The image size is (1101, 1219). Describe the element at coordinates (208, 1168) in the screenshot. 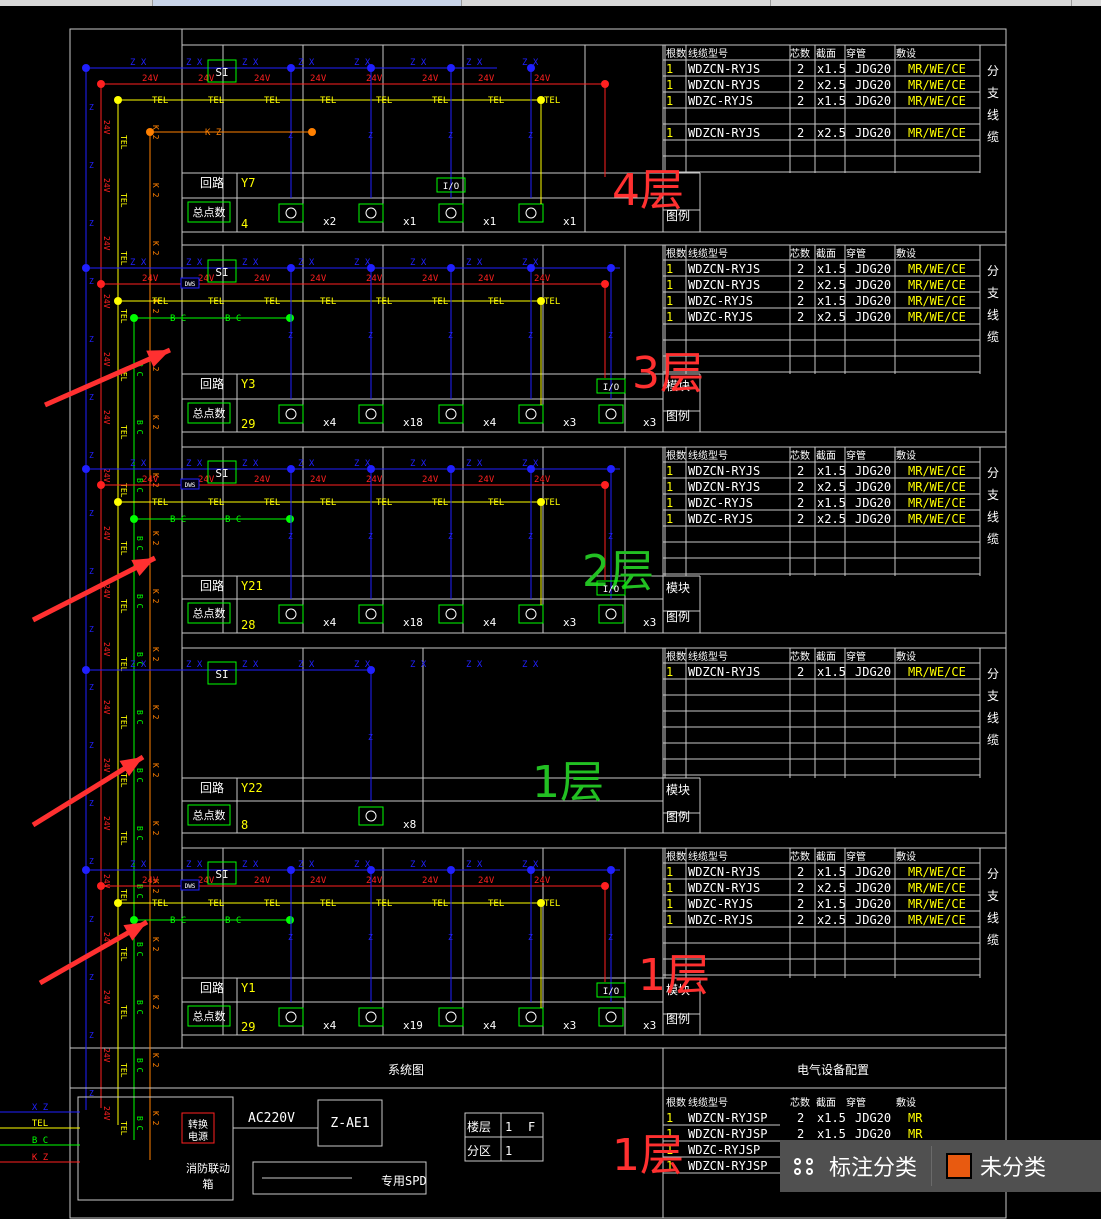

I see `linkage-label: 消防联动` at that location.